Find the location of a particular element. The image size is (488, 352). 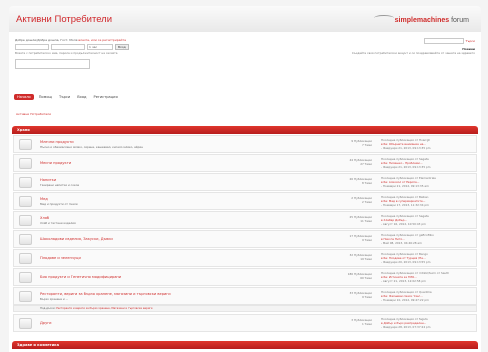

board-name: Шоколадови изделия, Закуски, Дъвки is located at coordinates (76, 239).